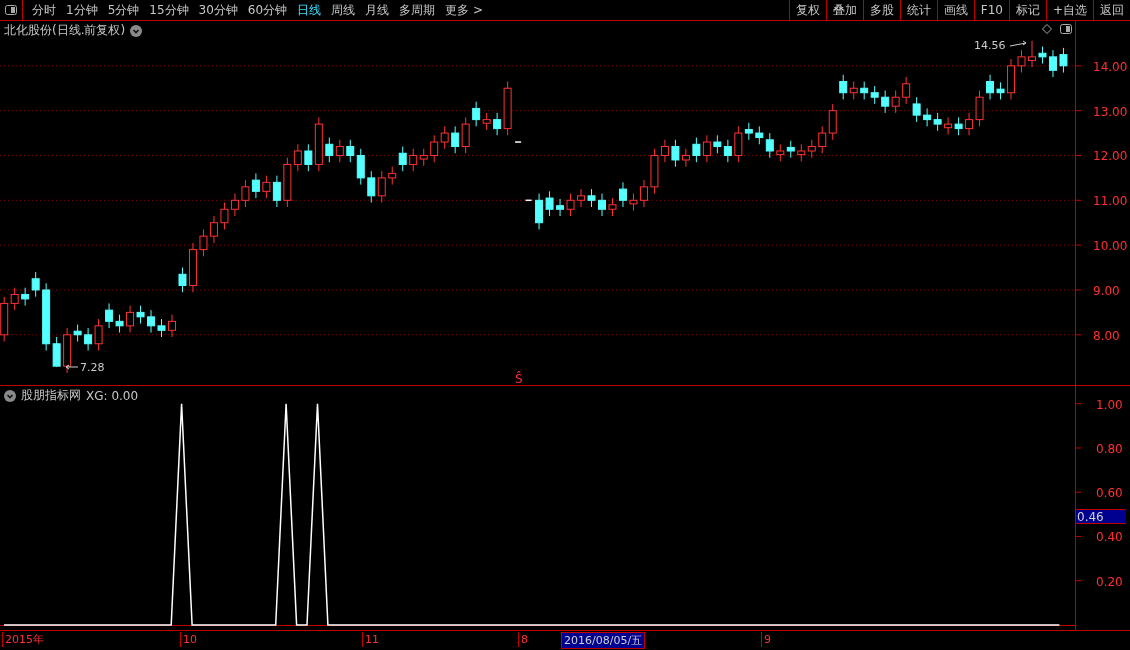 This screenshot has width=1130, height=650. Describe the element at coordinates (881, 10) in the screenshot. I see `toolbar-button: 多股` at that location.